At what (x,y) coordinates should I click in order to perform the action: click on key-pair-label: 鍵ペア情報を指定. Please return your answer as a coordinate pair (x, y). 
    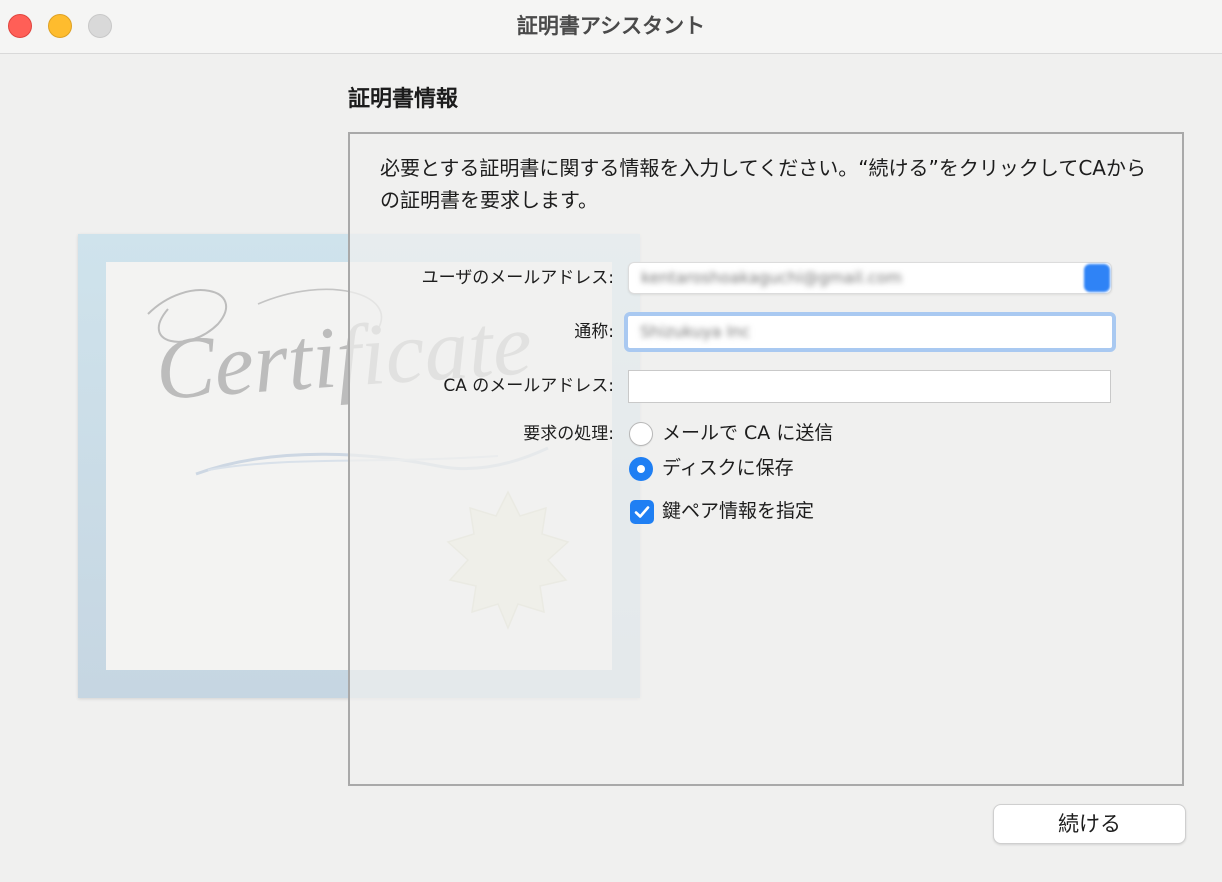
    Looking at the image, I should click on (738, 511).